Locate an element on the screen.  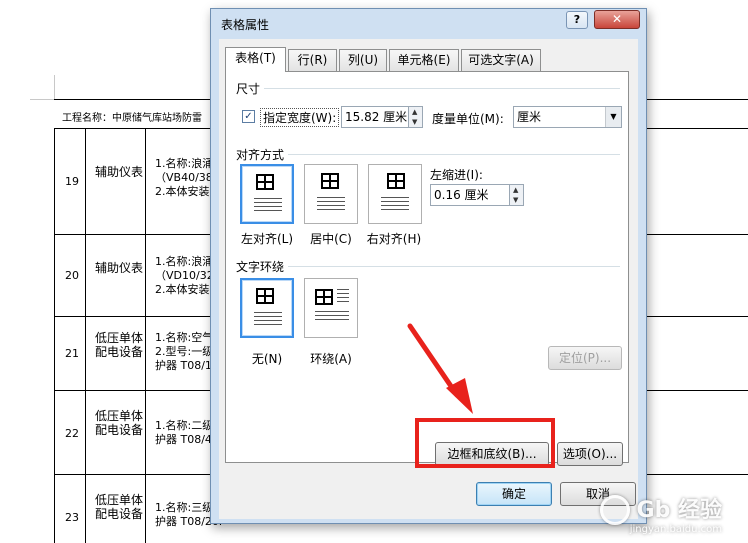
dialog-title: 表格属性 is located at coordinates (245, 25).